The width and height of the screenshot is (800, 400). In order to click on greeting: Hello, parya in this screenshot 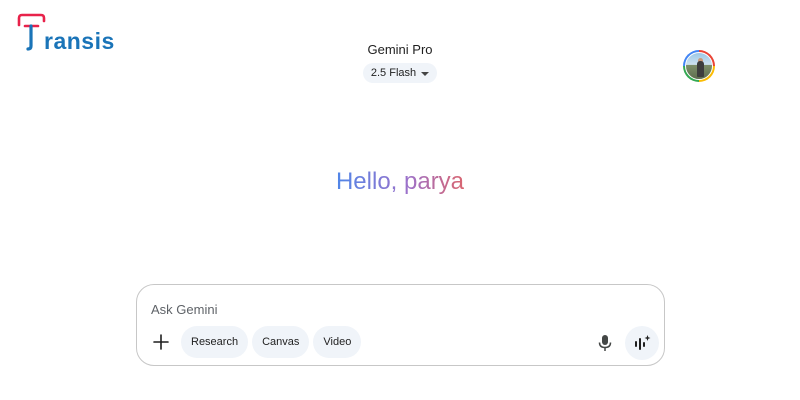, I will do `click(400, 182)`.